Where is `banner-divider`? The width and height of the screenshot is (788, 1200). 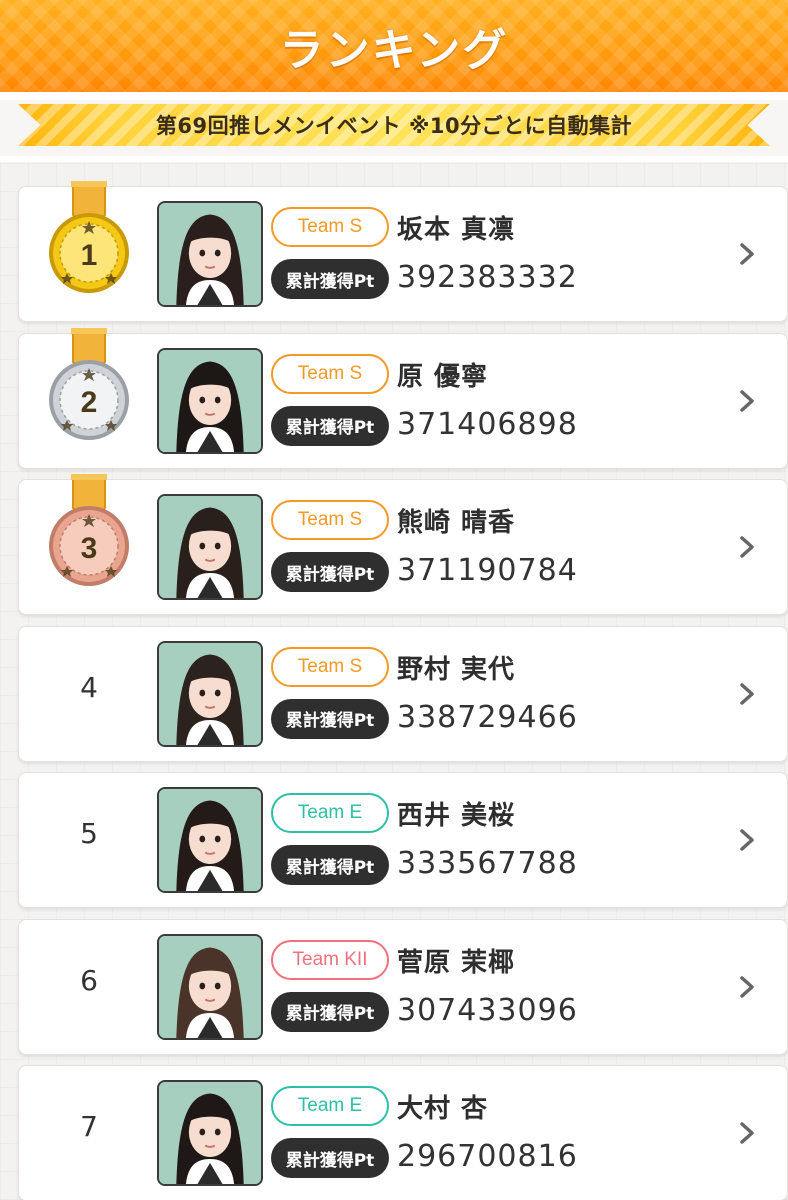
banner-divider is located at coordinates (394, 159).